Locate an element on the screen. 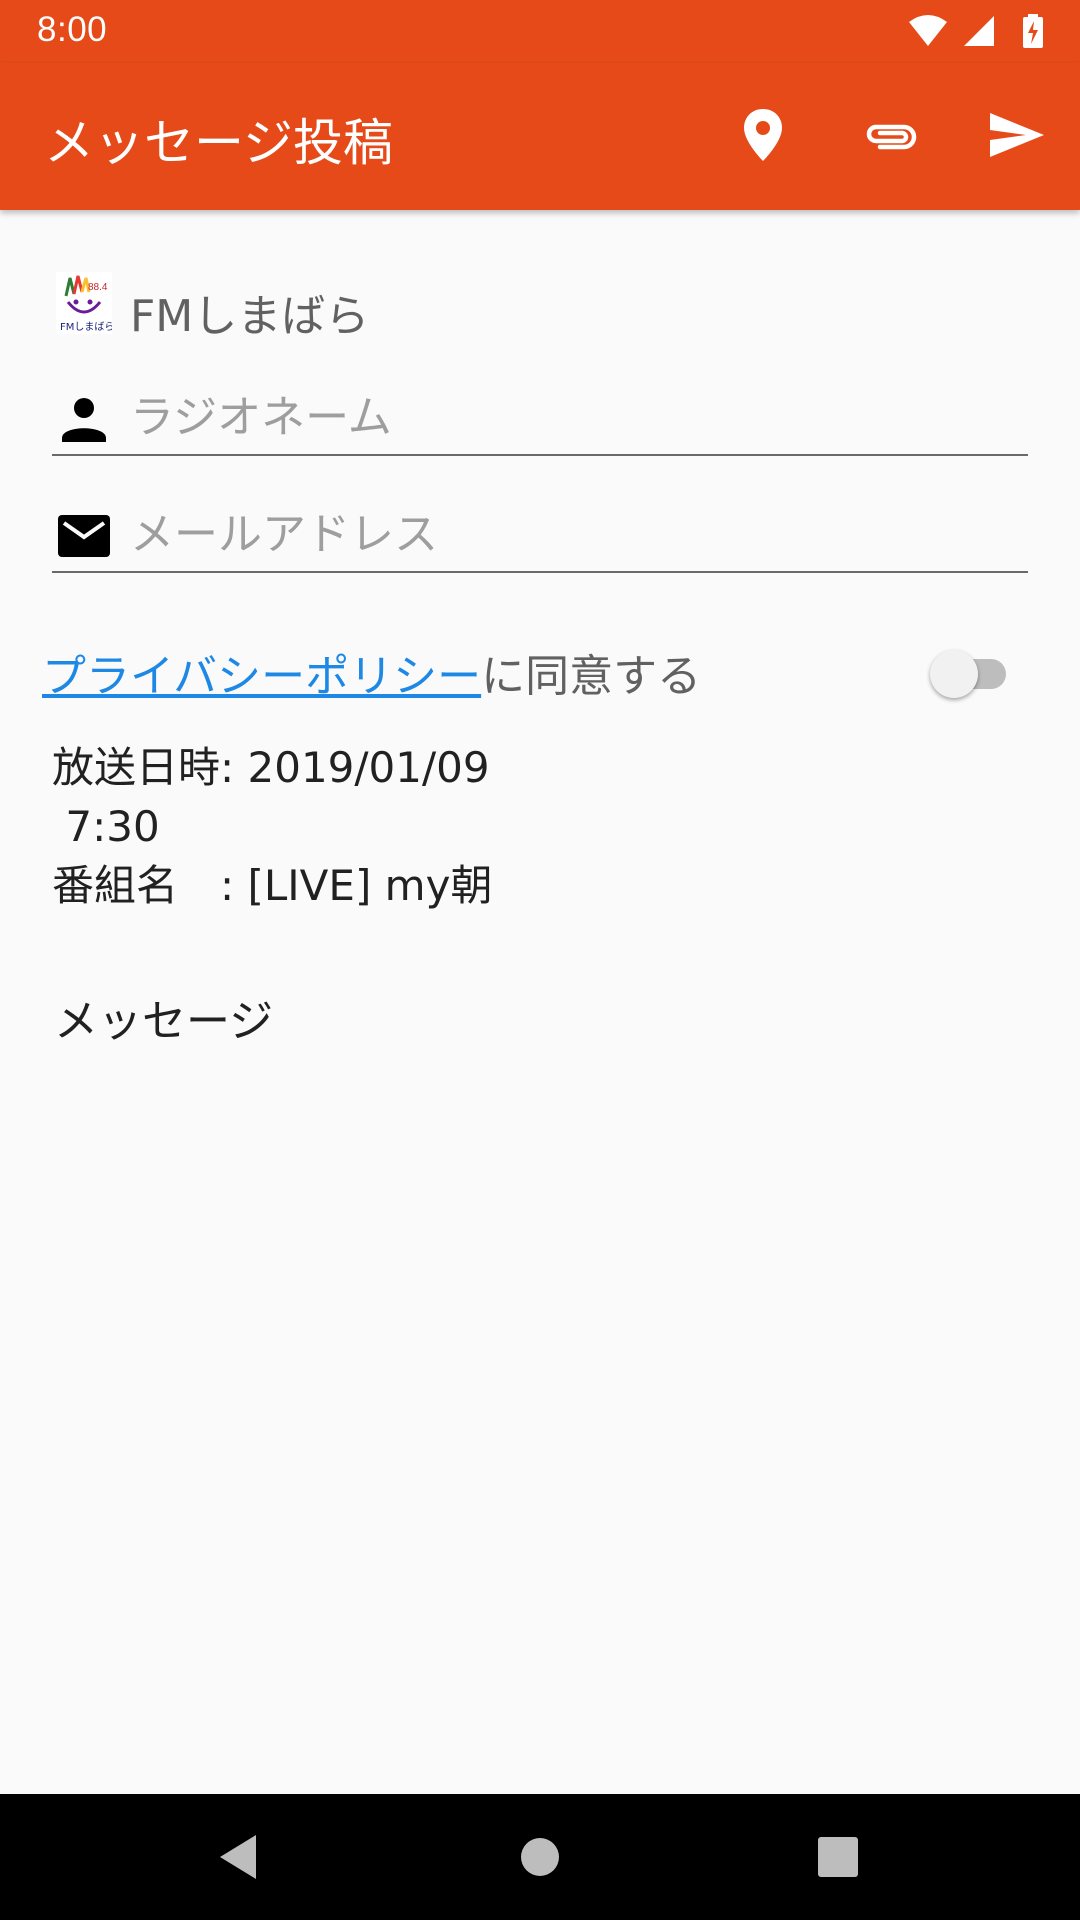 The width and height of the screenshot is (1080, 1920). station-name: FMしまばら is located at coordinates (250, 316).